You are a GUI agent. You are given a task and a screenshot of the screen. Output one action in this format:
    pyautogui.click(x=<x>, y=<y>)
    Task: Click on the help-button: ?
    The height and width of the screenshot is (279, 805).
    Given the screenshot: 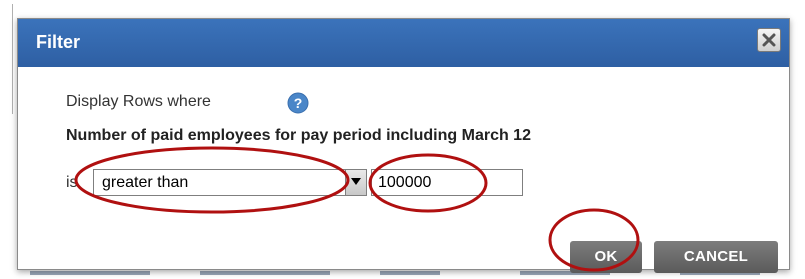 What is the action you would take?
    pyautogui.click(x=298, y=103)
    